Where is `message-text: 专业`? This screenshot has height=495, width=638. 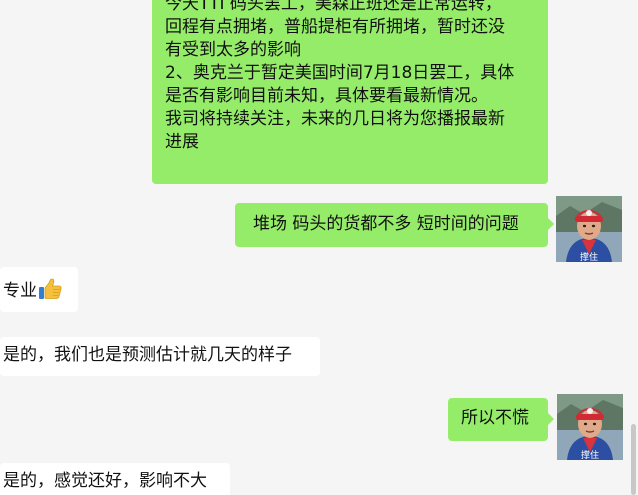
message-text: 专业 is located at coordinates (20, 291).